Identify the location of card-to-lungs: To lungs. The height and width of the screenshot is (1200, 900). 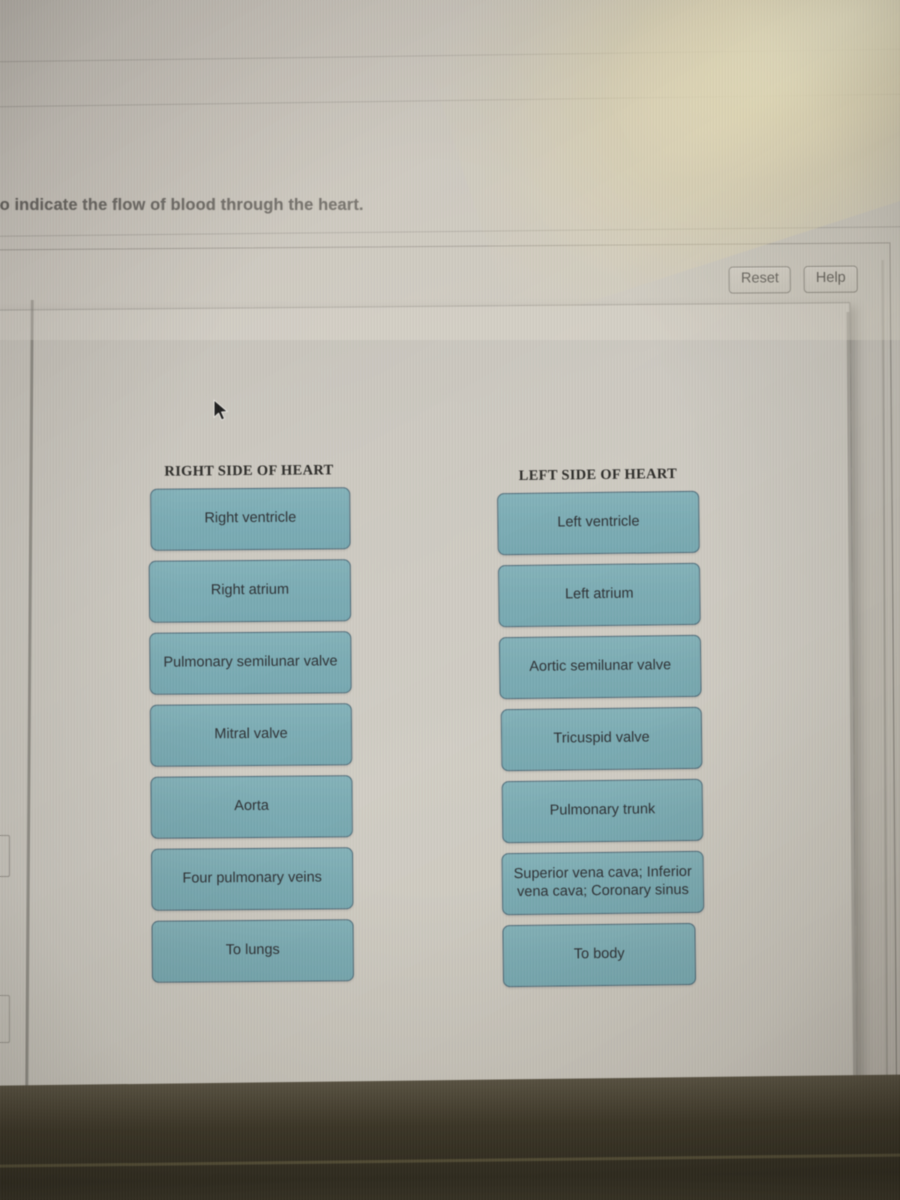
(252, 951).